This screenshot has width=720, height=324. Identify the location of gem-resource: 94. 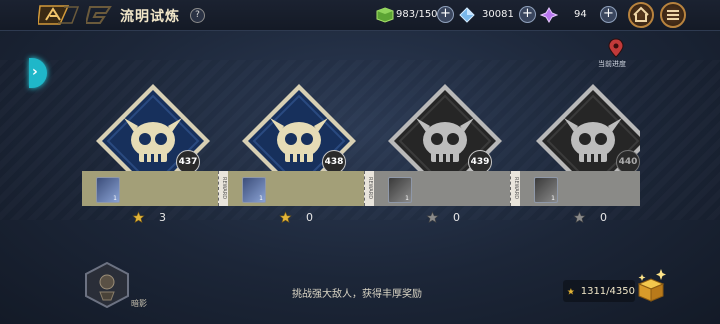
(563, 14).